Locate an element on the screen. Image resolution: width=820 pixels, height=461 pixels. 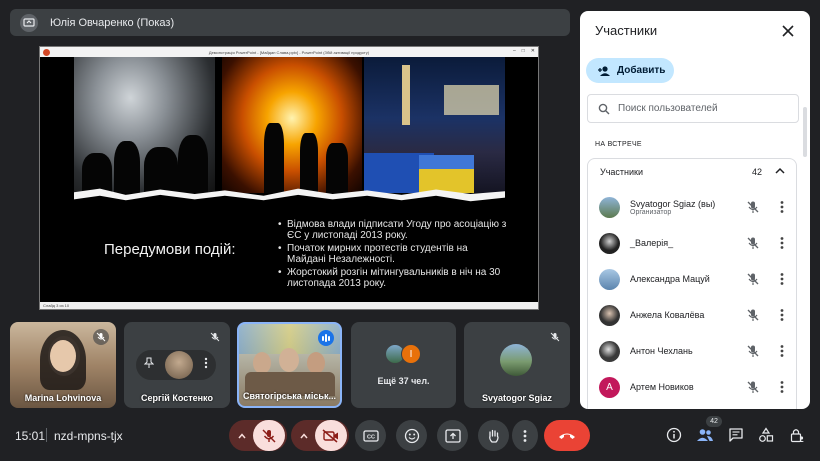
presenter-name: Юлія Овчаренко (Показ) is located at coordinates (112, 22).